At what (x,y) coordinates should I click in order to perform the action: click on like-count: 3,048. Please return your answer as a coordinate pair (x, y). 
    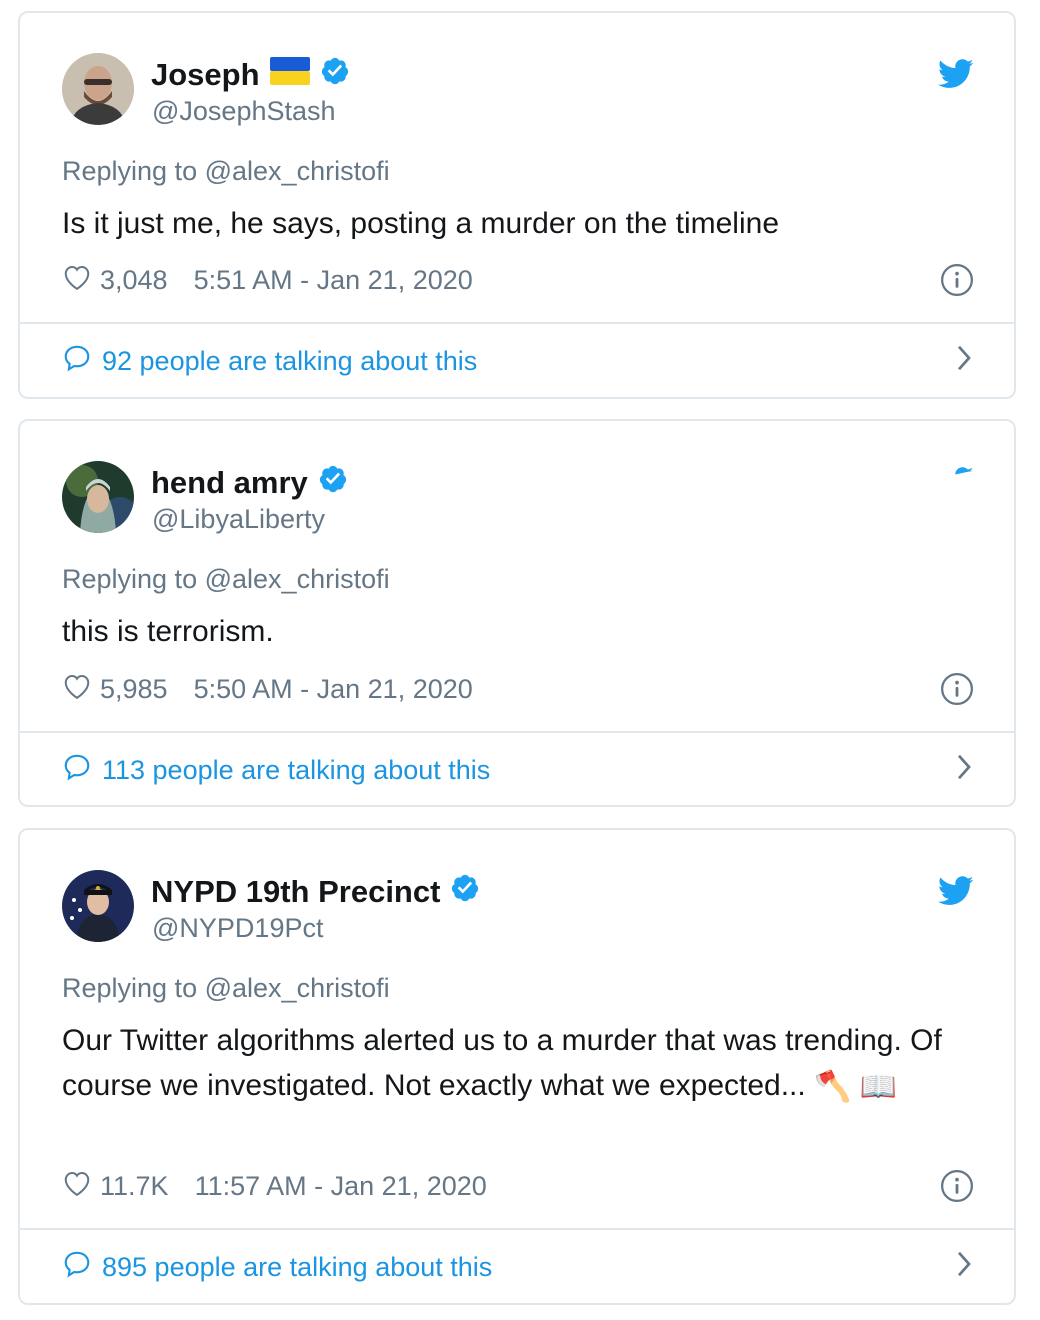
    Looking at the image, I should click on (134, 280).